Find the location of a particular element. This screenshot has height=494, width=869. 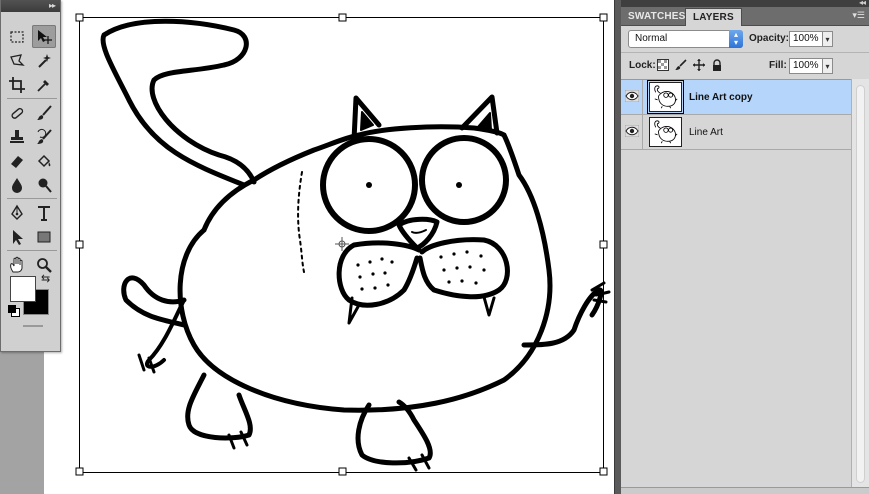

path-selection-tool-icon is located at coordinates (17, 236).